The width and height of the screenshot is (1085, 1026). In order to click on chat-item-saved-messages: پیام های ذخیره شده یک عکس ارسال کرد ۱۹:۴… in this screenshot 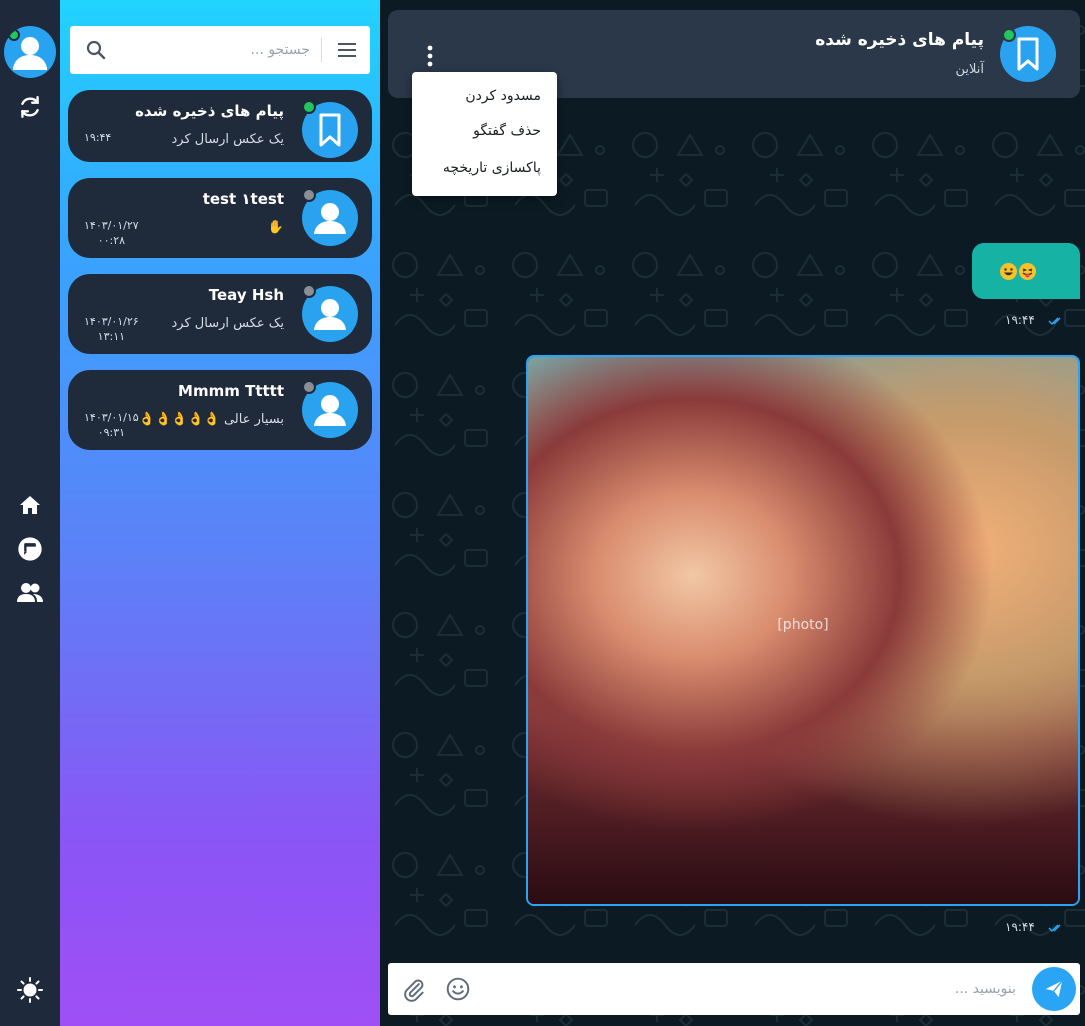, I will do `click(220, 126)`.